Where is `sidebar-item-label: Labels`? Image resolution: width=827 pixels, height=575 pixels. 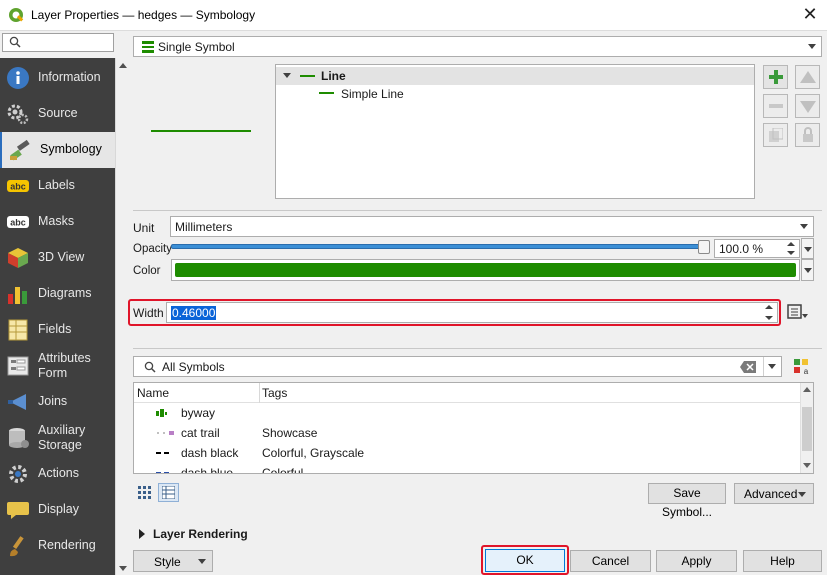 sidebar-item-label: Labels is located at coordinates (56, 185).